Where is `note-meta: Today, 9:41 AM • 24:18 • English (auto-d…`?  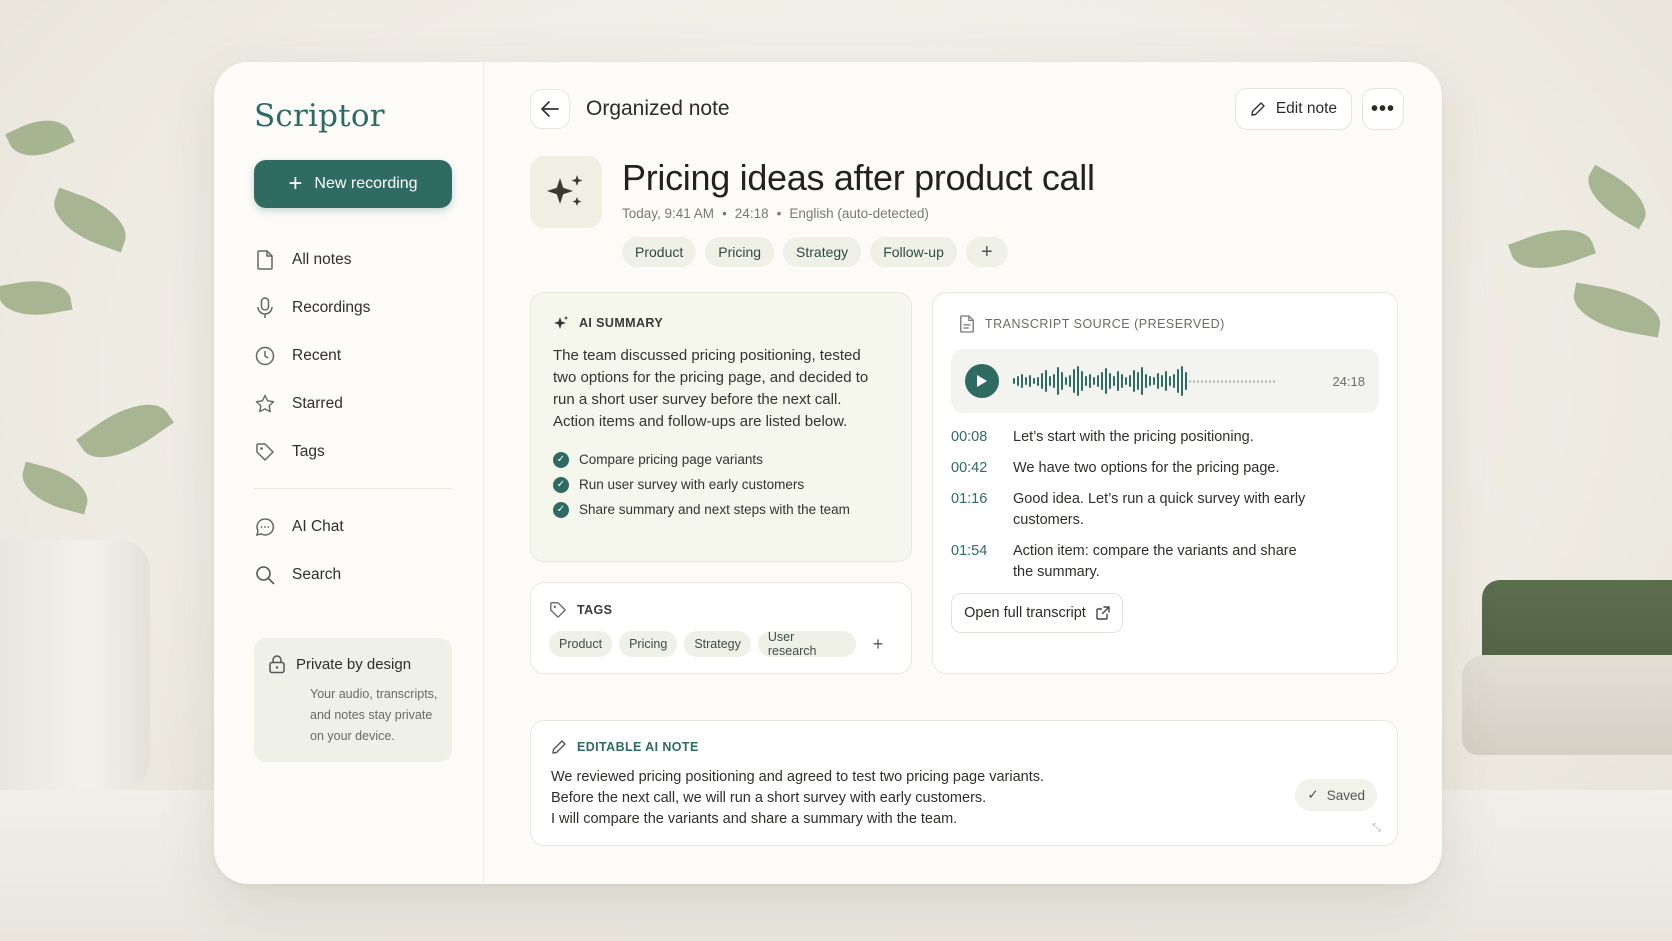 note-meta: Today, 9:41 AM • 24:18 • English (auto-d… is located at coordinates (858, 213).